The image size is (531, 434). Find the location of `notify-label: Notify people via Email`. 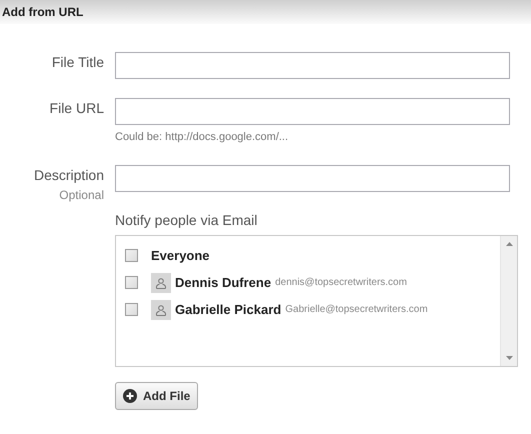

notify-label: Notify people via Email is located at coordinates (186, 220).